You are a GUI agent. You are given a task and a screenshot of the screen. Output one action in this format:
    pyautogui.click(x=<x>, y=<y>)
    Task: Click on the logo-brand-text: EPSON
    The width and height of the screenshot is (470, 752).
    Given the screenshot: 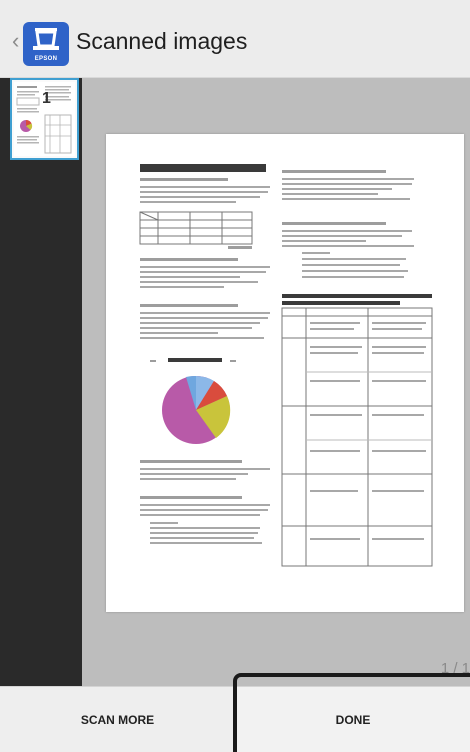 What is the action you would take?
    pyautogui.click(x=46, y=59)
    